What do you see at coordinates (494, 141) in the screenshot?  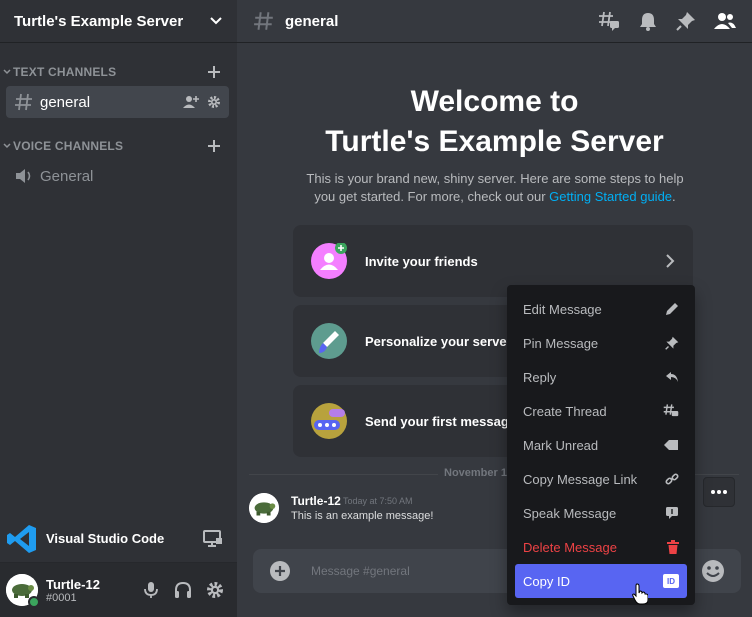 I see `welcome-title-line2: Turtle's Example Server` at bounding box center [494, 141].